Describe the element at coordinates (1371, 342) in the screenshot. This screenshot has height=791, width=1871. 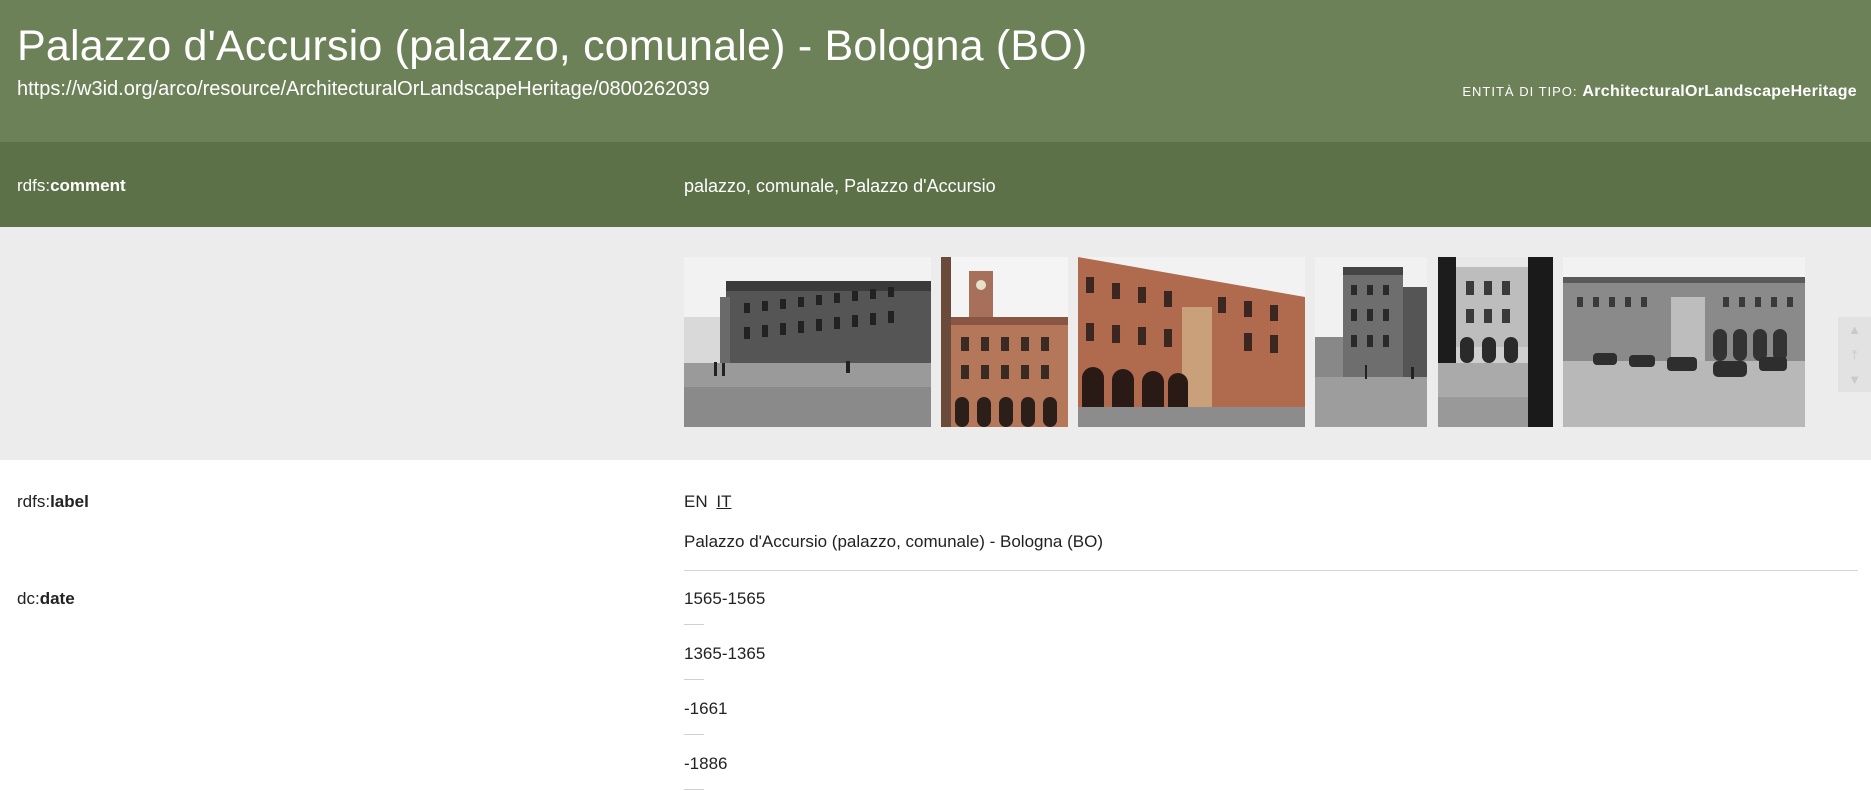
I see `photo-palazzo-side-street` at that location.